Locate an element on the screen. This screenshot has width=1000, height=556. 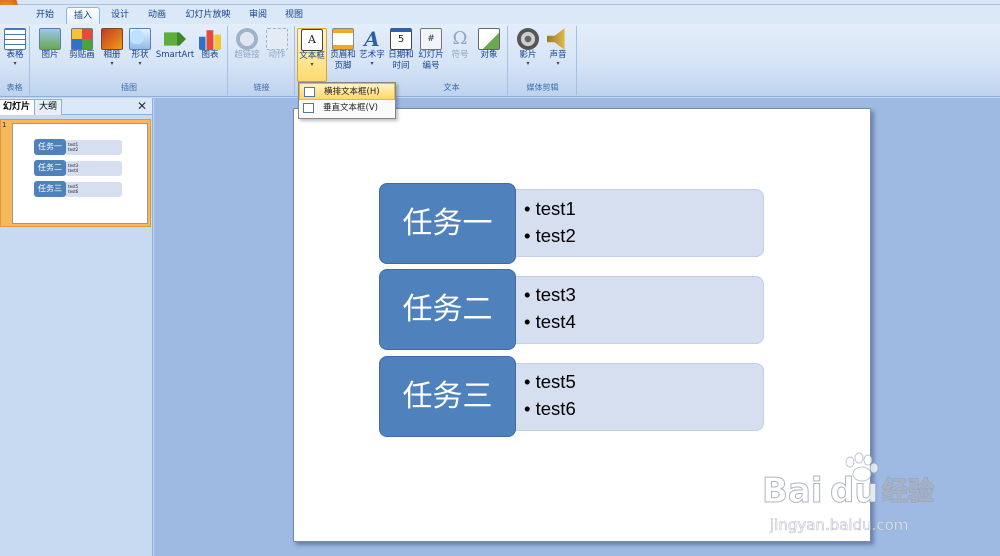
clipart-icon is located at coordinates (82, 39).